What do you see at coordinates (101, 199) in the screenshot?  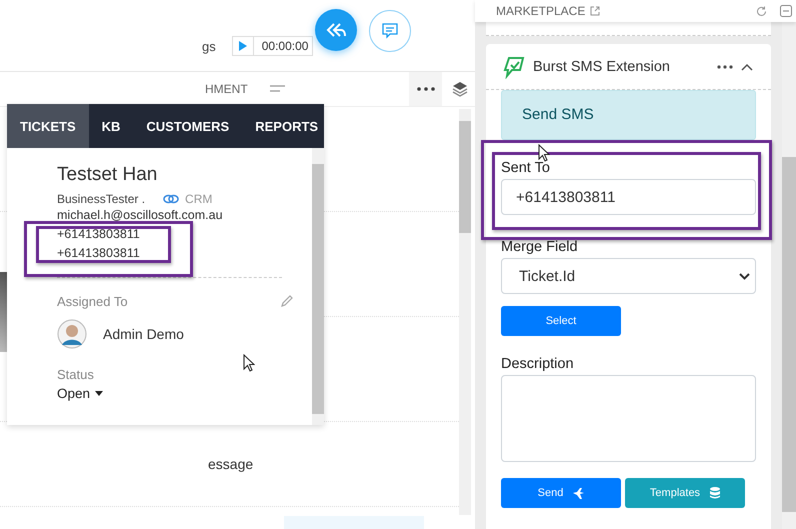 I see `company-name: BusinessTester .` at bounding box center [101, 199].